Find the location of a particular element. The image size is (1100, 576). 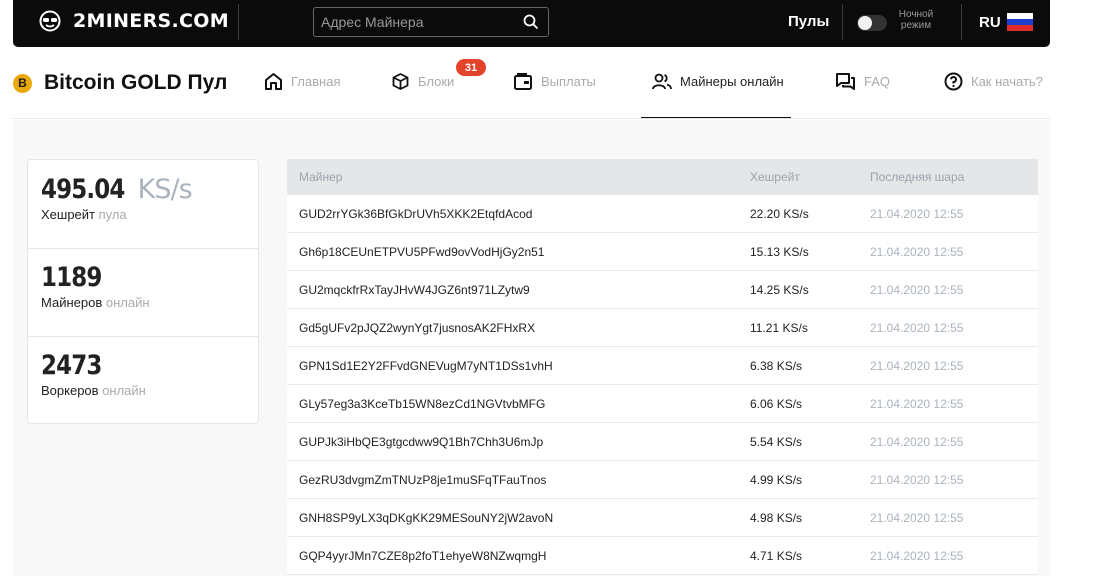

miner-logo-icon is located at coordinates (50, 21).